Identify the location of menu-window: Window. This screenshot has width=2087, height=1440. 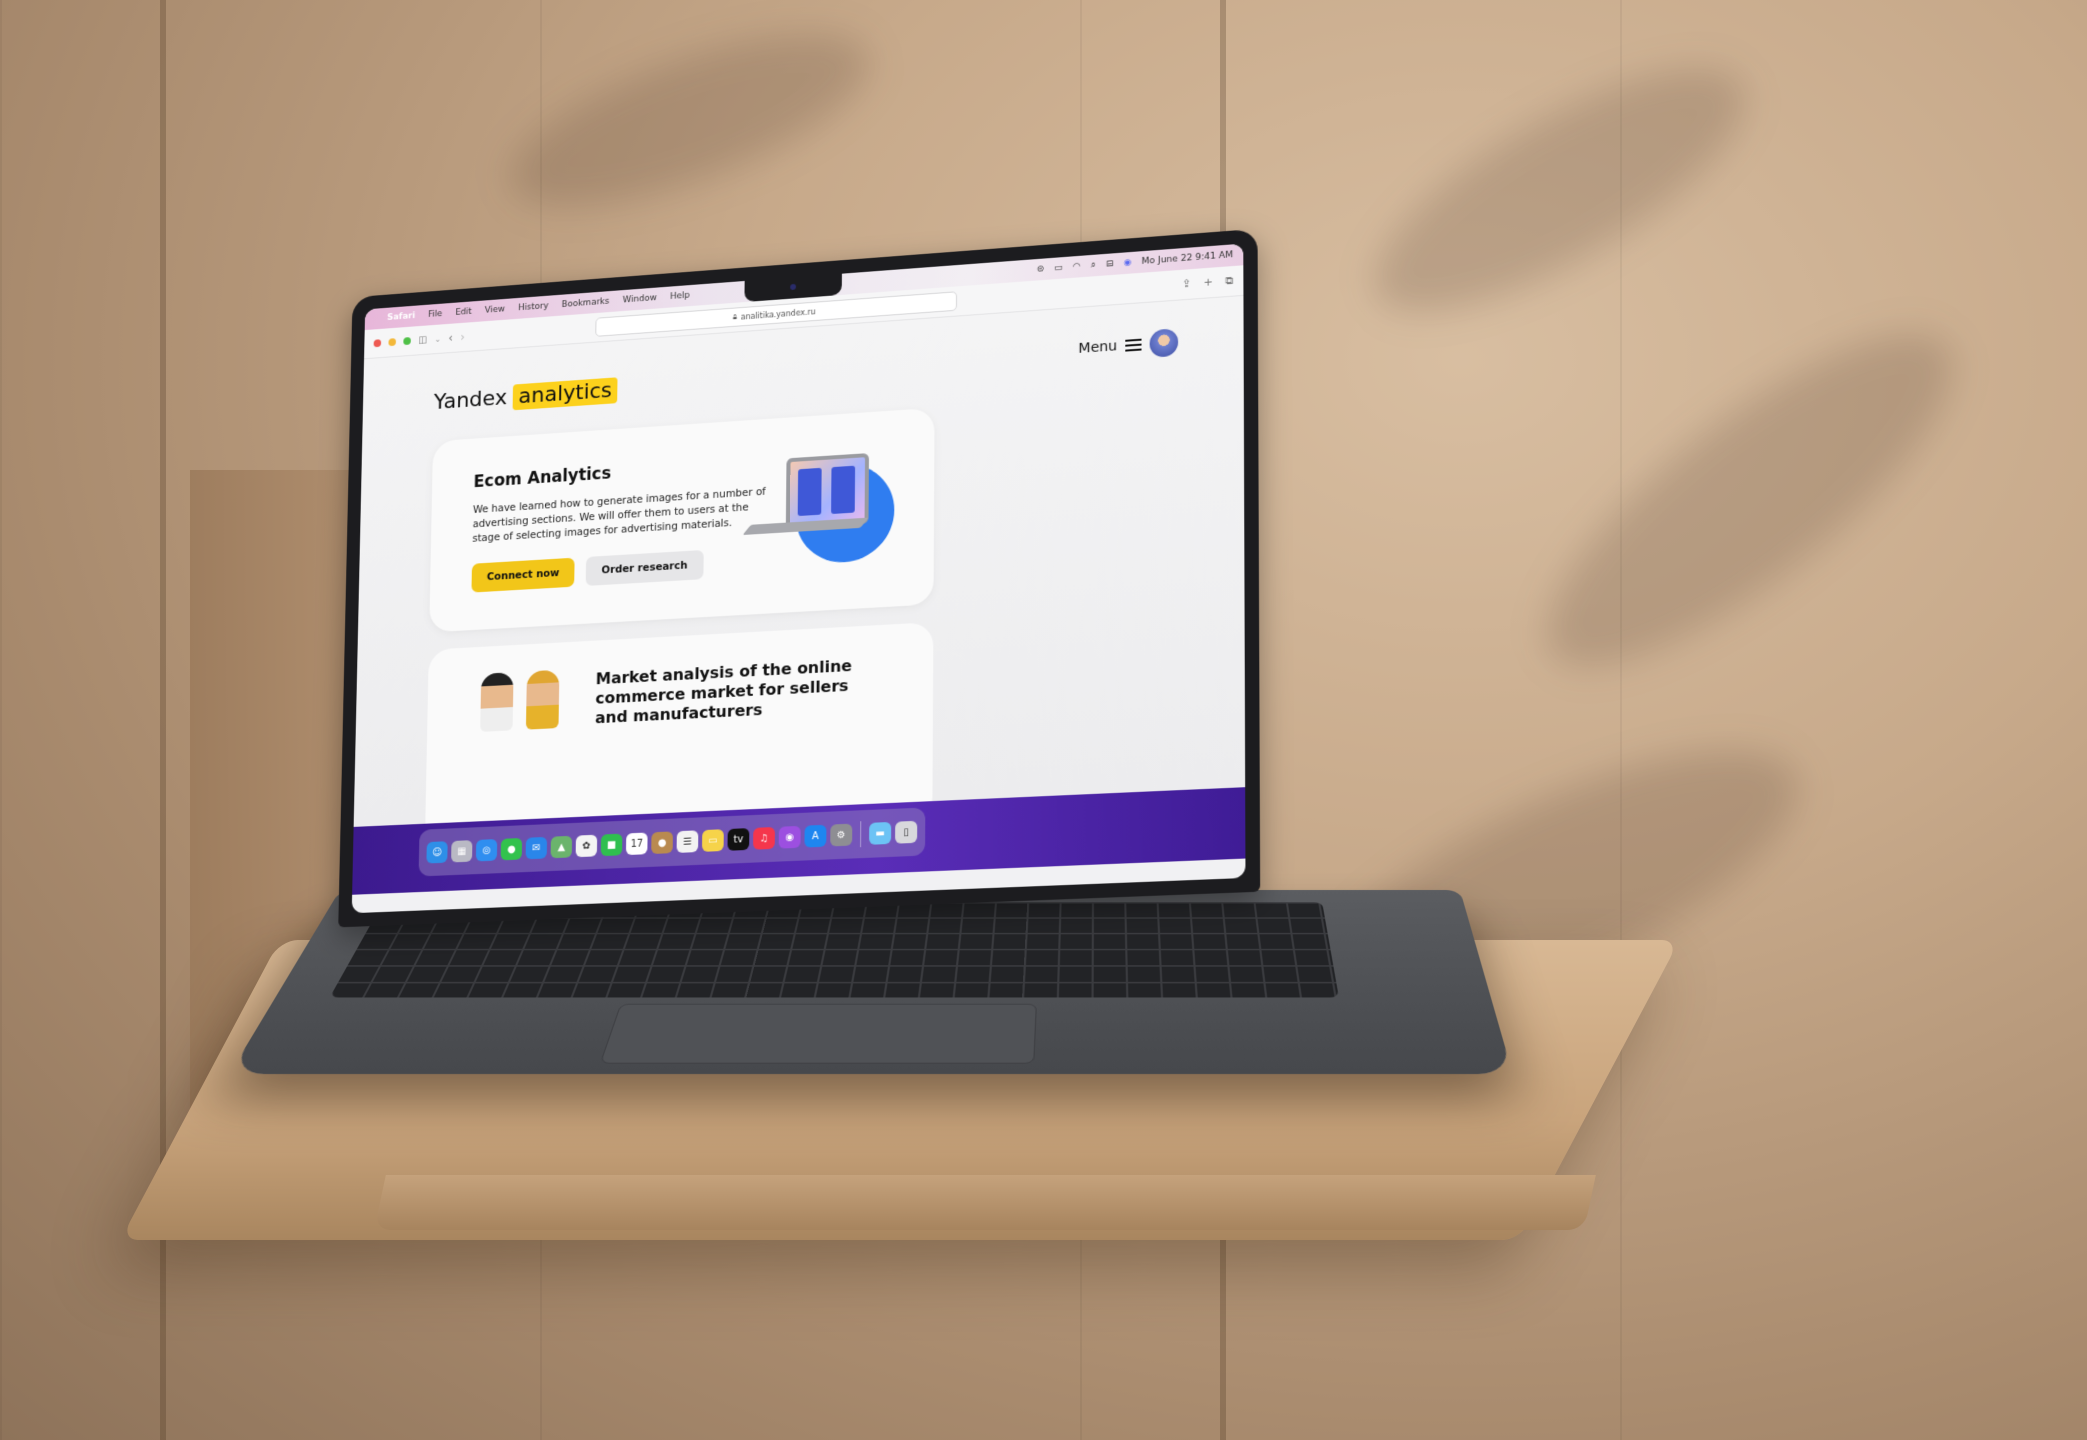
(640, 299).